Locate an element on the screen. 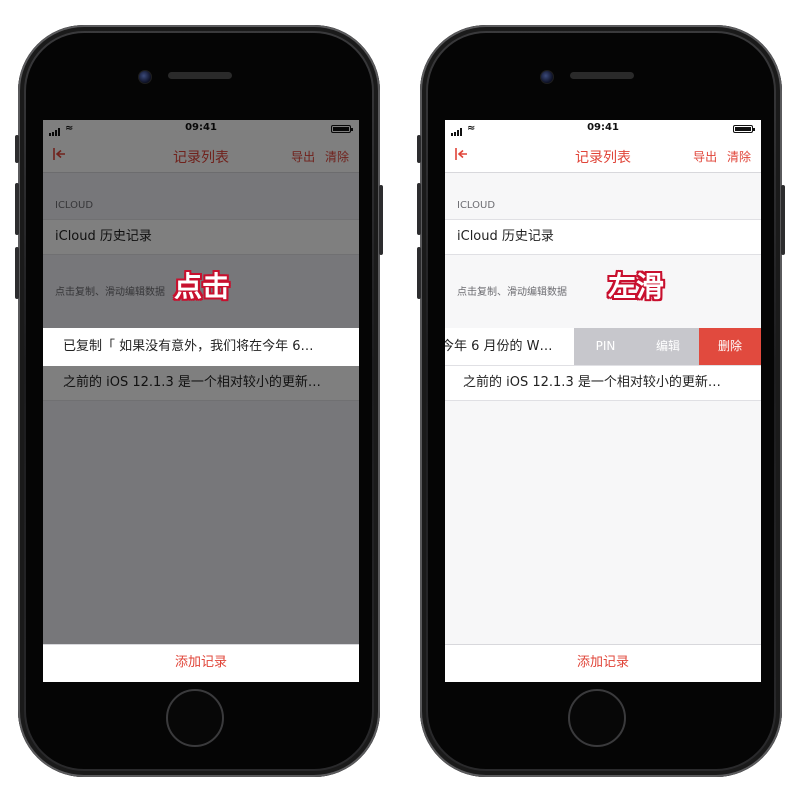 The image size is (802, 800). swiped-record-row: 今年 6 月份的 W… PIN 编辑 删除 is located at coordinates (603, 346).